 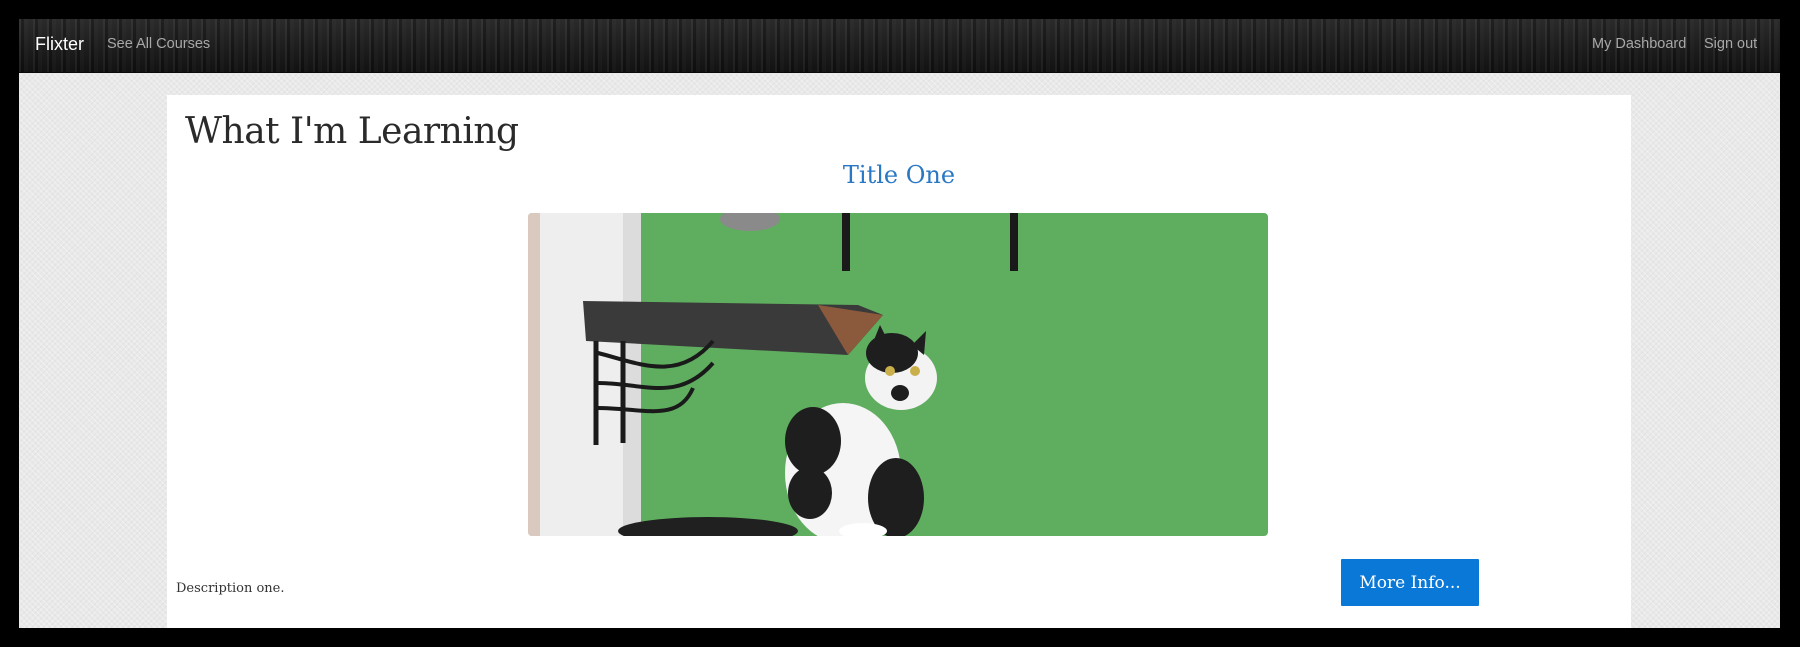 I want to click on sign-out-link: Sign out, so click(x=1730, y=44).